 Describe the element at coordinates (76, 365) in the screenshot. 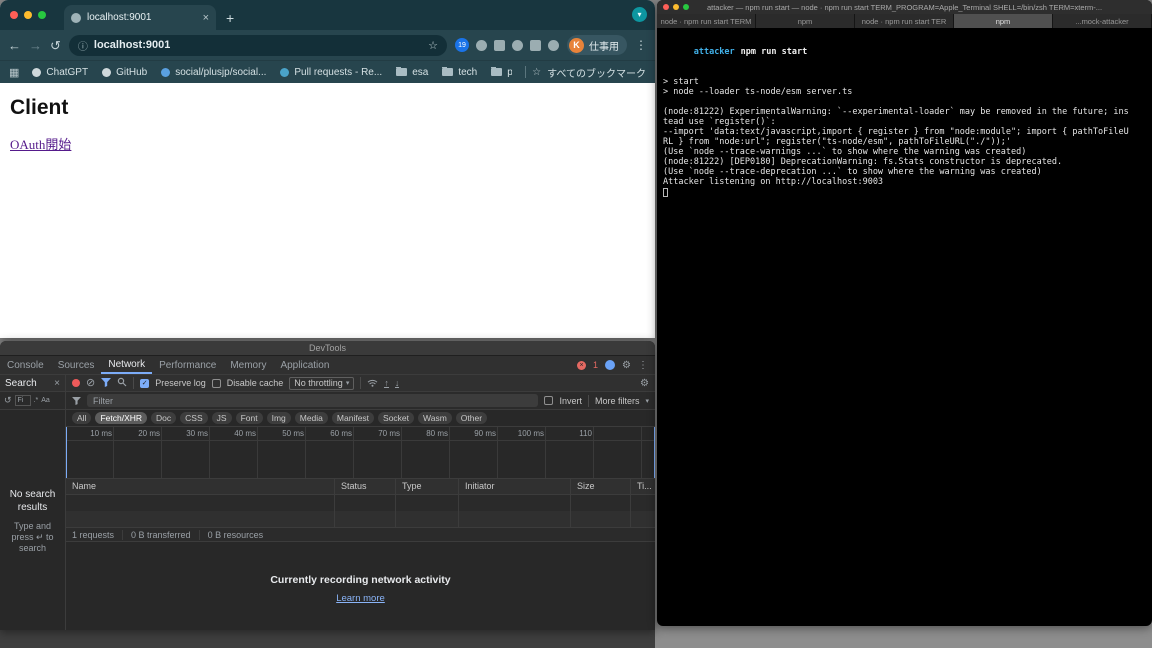

I see `devtools-panel-tab: Sources` at that location.